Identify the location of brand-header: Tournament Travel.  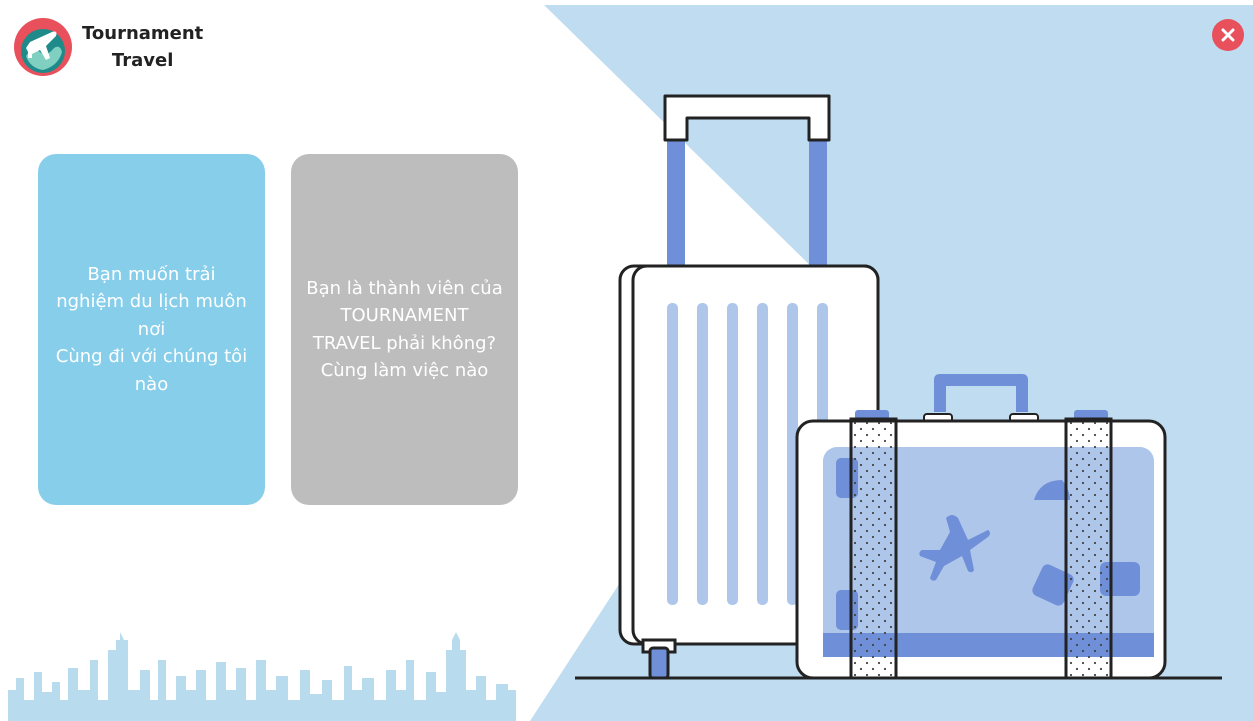
(108, 47).